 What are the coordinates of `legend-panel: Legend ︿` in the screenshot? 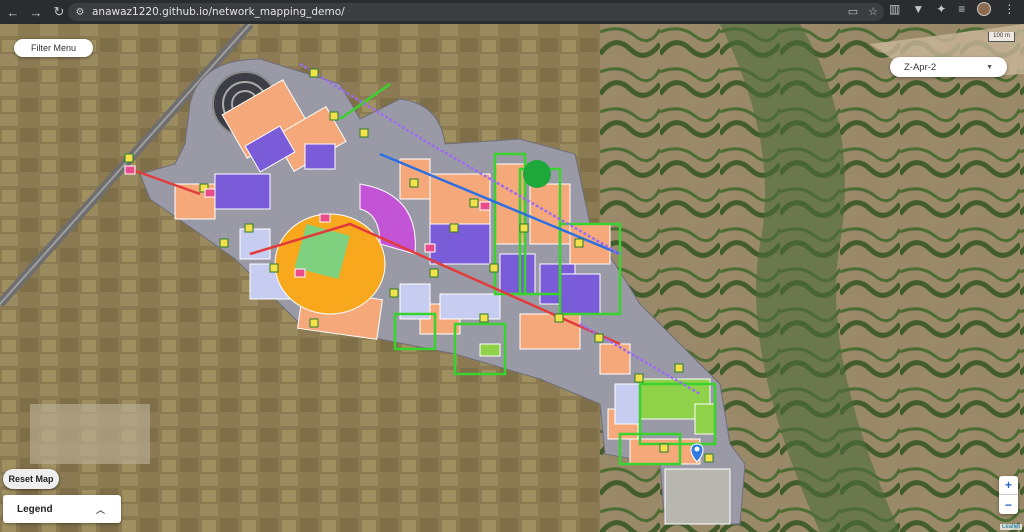 It's located at (62, 509).